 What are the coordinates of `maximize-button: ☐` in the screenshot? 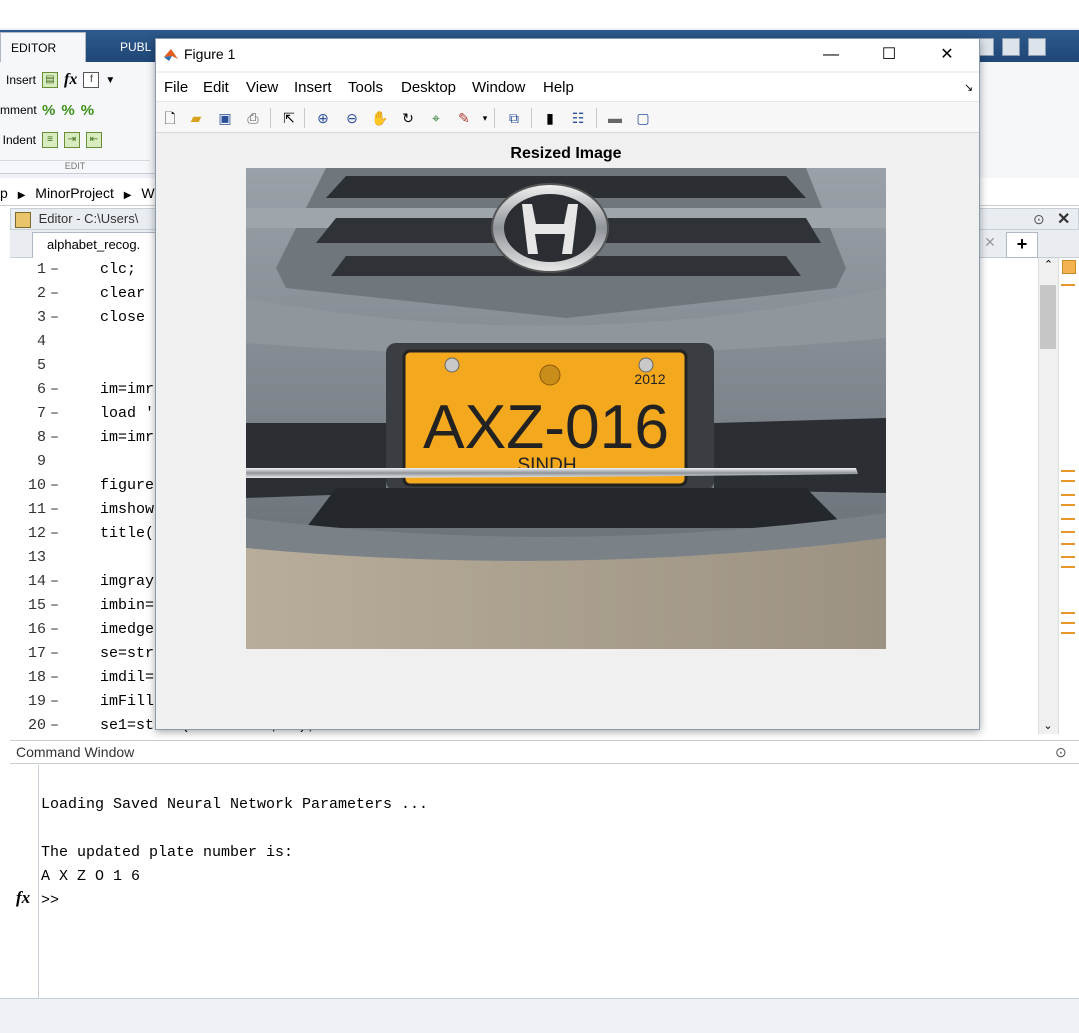 It's located at (889, 55).